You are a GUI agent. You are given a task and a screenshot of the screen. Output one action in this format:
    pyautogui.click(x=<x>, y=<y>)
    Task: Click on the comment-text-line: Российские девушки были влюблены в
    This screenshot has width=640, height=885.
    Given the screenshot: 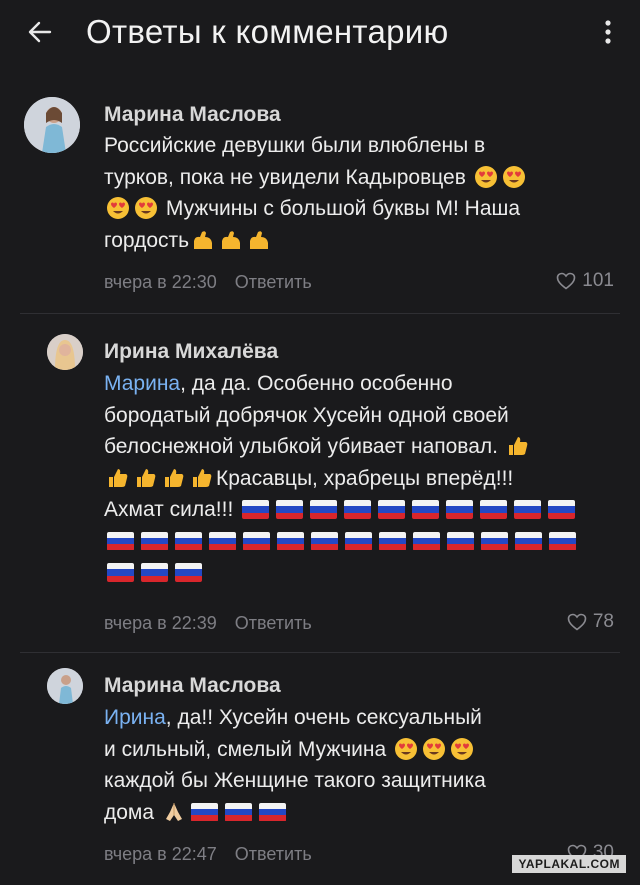 What is the action you would take?
    pyautogui.click(x=295, y=145)
    